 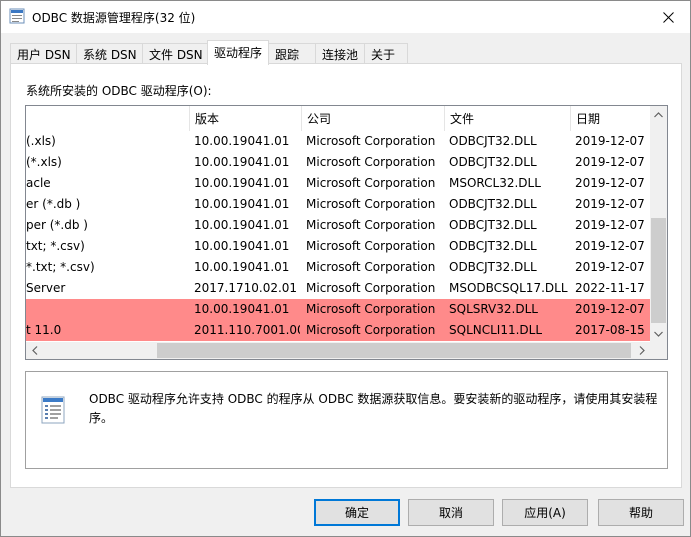 What do you see at coordinates (386, 53) in the screenshot?
I see `tab-about: 关于` at bounding box center [386, 53].